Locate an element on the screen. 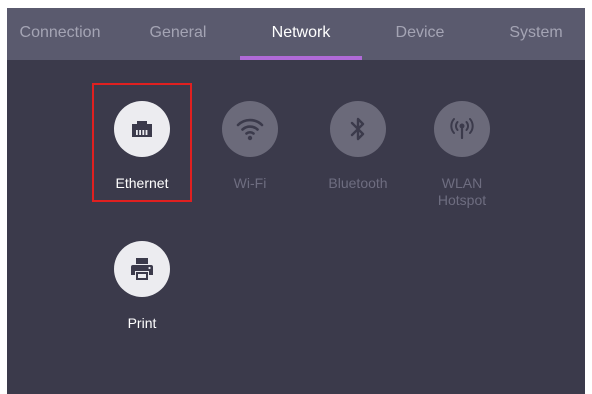 This screenshot has height=394, width=592. bluetooth-label: Bluetooth is located at coordinates (358, 183).